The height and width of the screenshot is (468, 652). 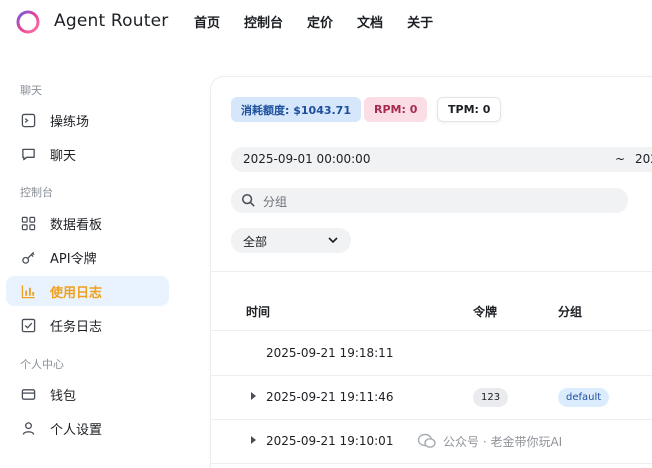 What do you see at coordinates (63, 396) in the screenshot?
I see `sidebar-item-label: 钱包` at bounding box center [63, 396].